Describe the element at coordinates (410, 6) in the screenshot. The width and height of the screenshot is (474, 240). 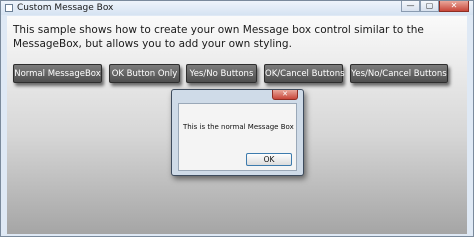
I see `minimize-icon: —` at that location.